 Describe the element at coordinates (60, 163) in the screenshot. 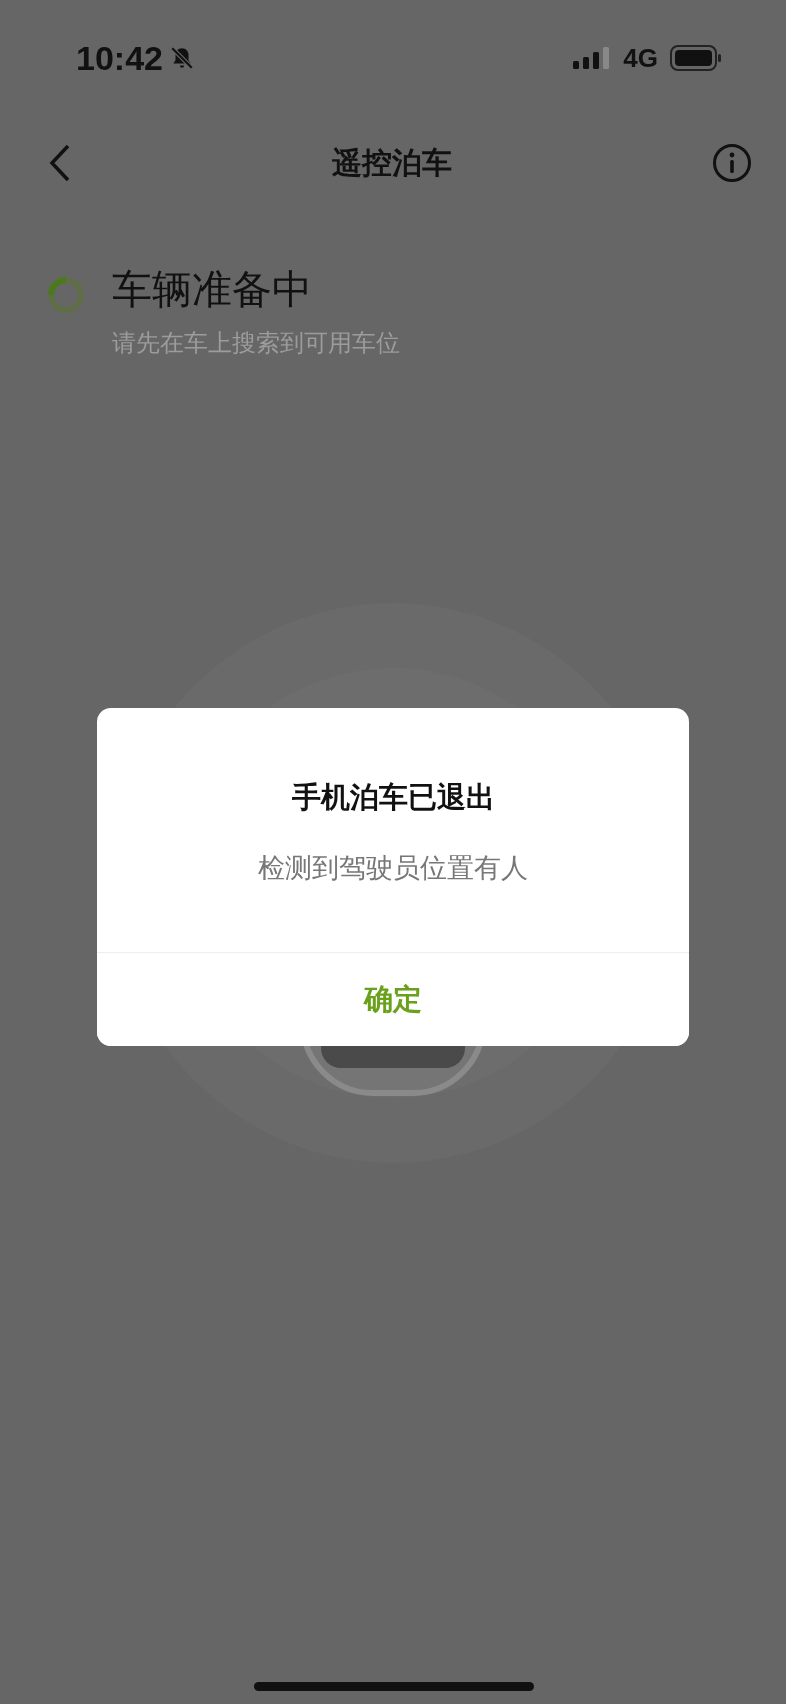

I see `back-button` at that location.